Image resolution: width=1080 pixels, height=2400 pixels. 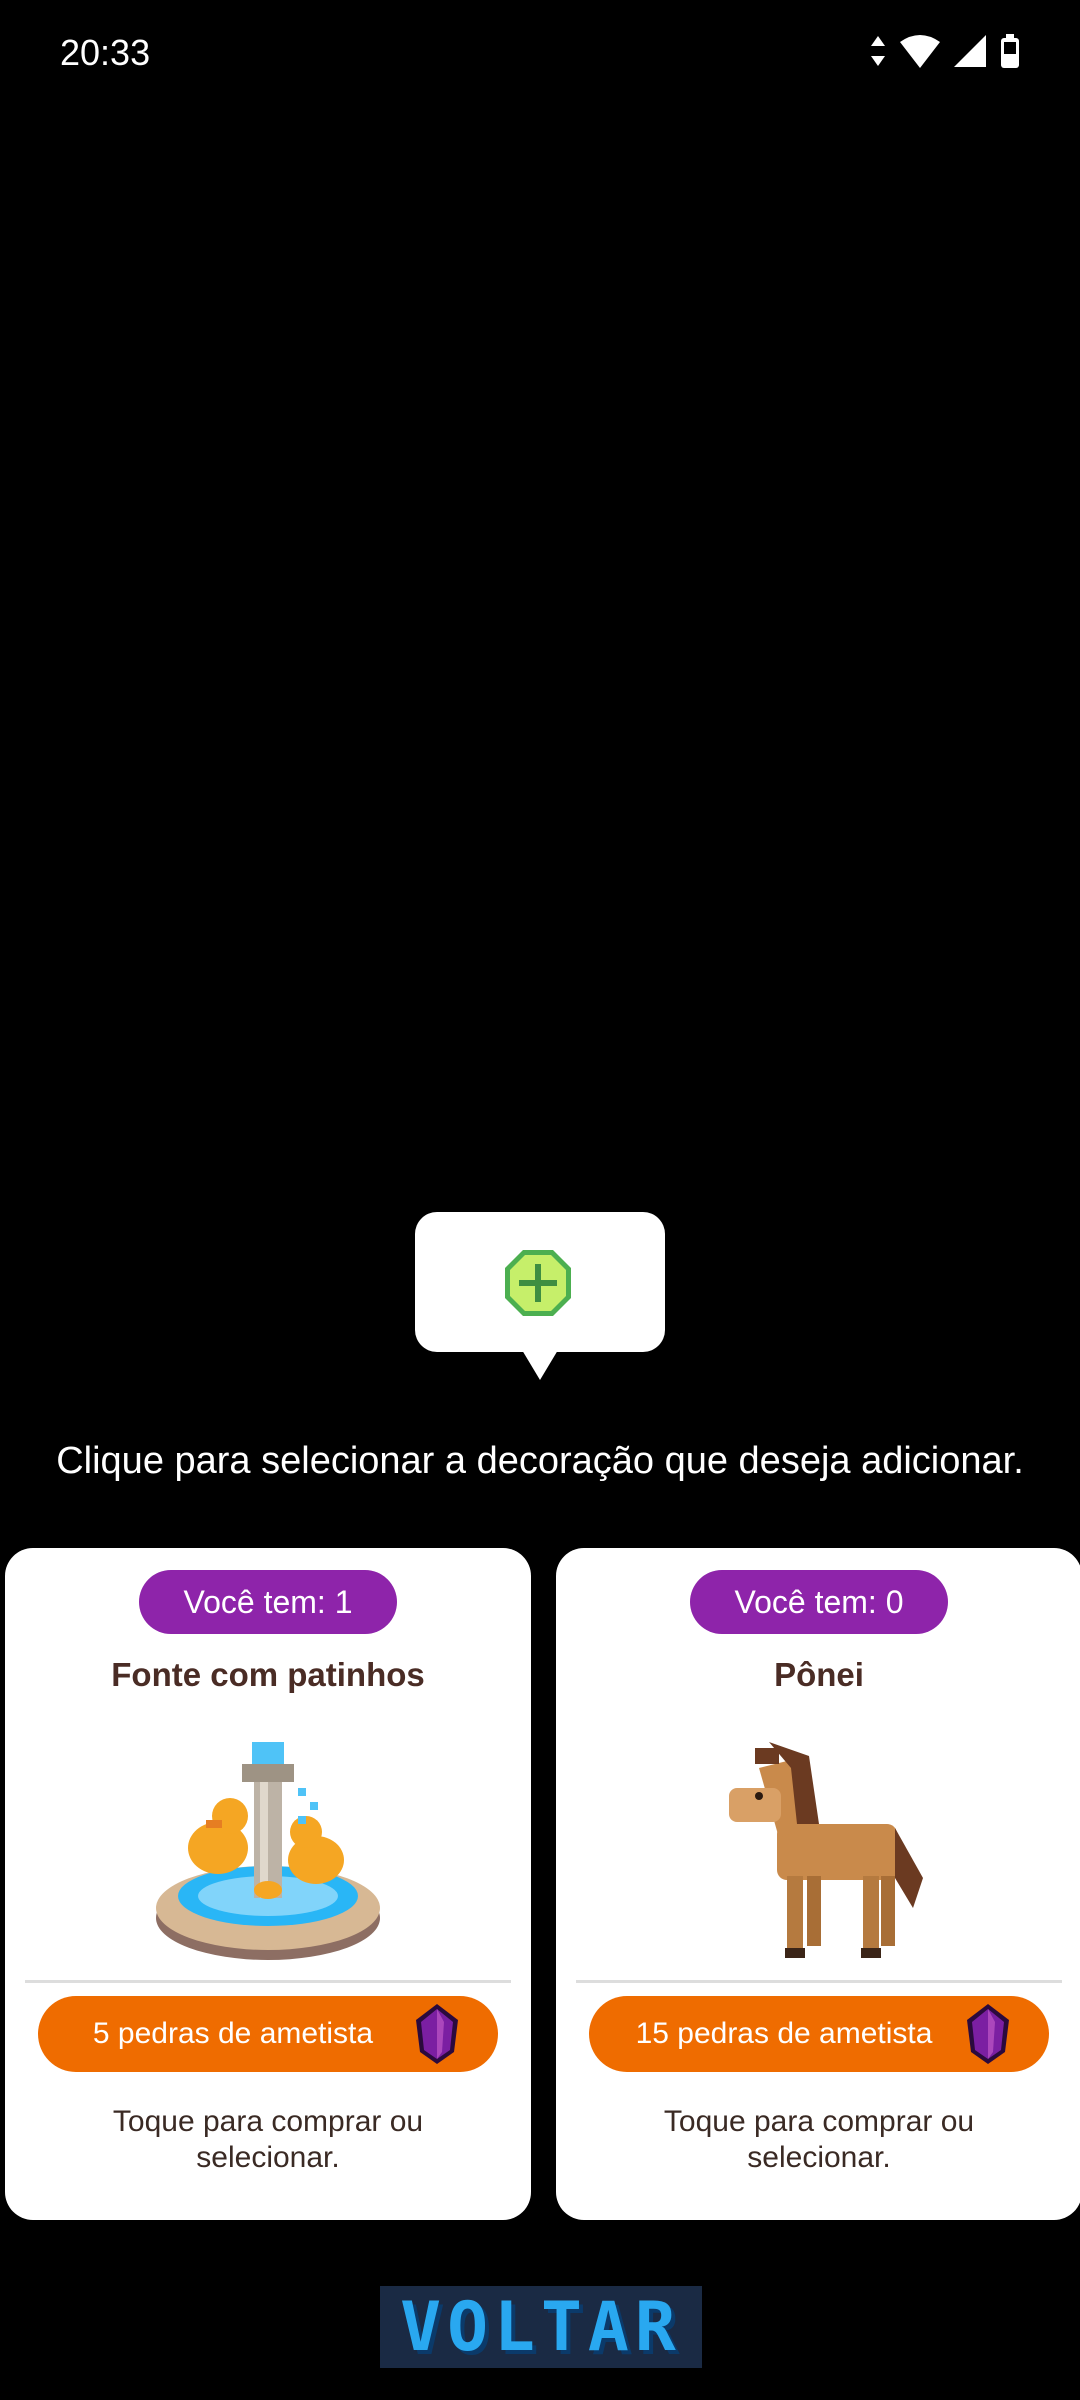 What do you see at coordinates (970, 53) in the screenshot?
I see `signal-icon` at bounding box center [970, 53].